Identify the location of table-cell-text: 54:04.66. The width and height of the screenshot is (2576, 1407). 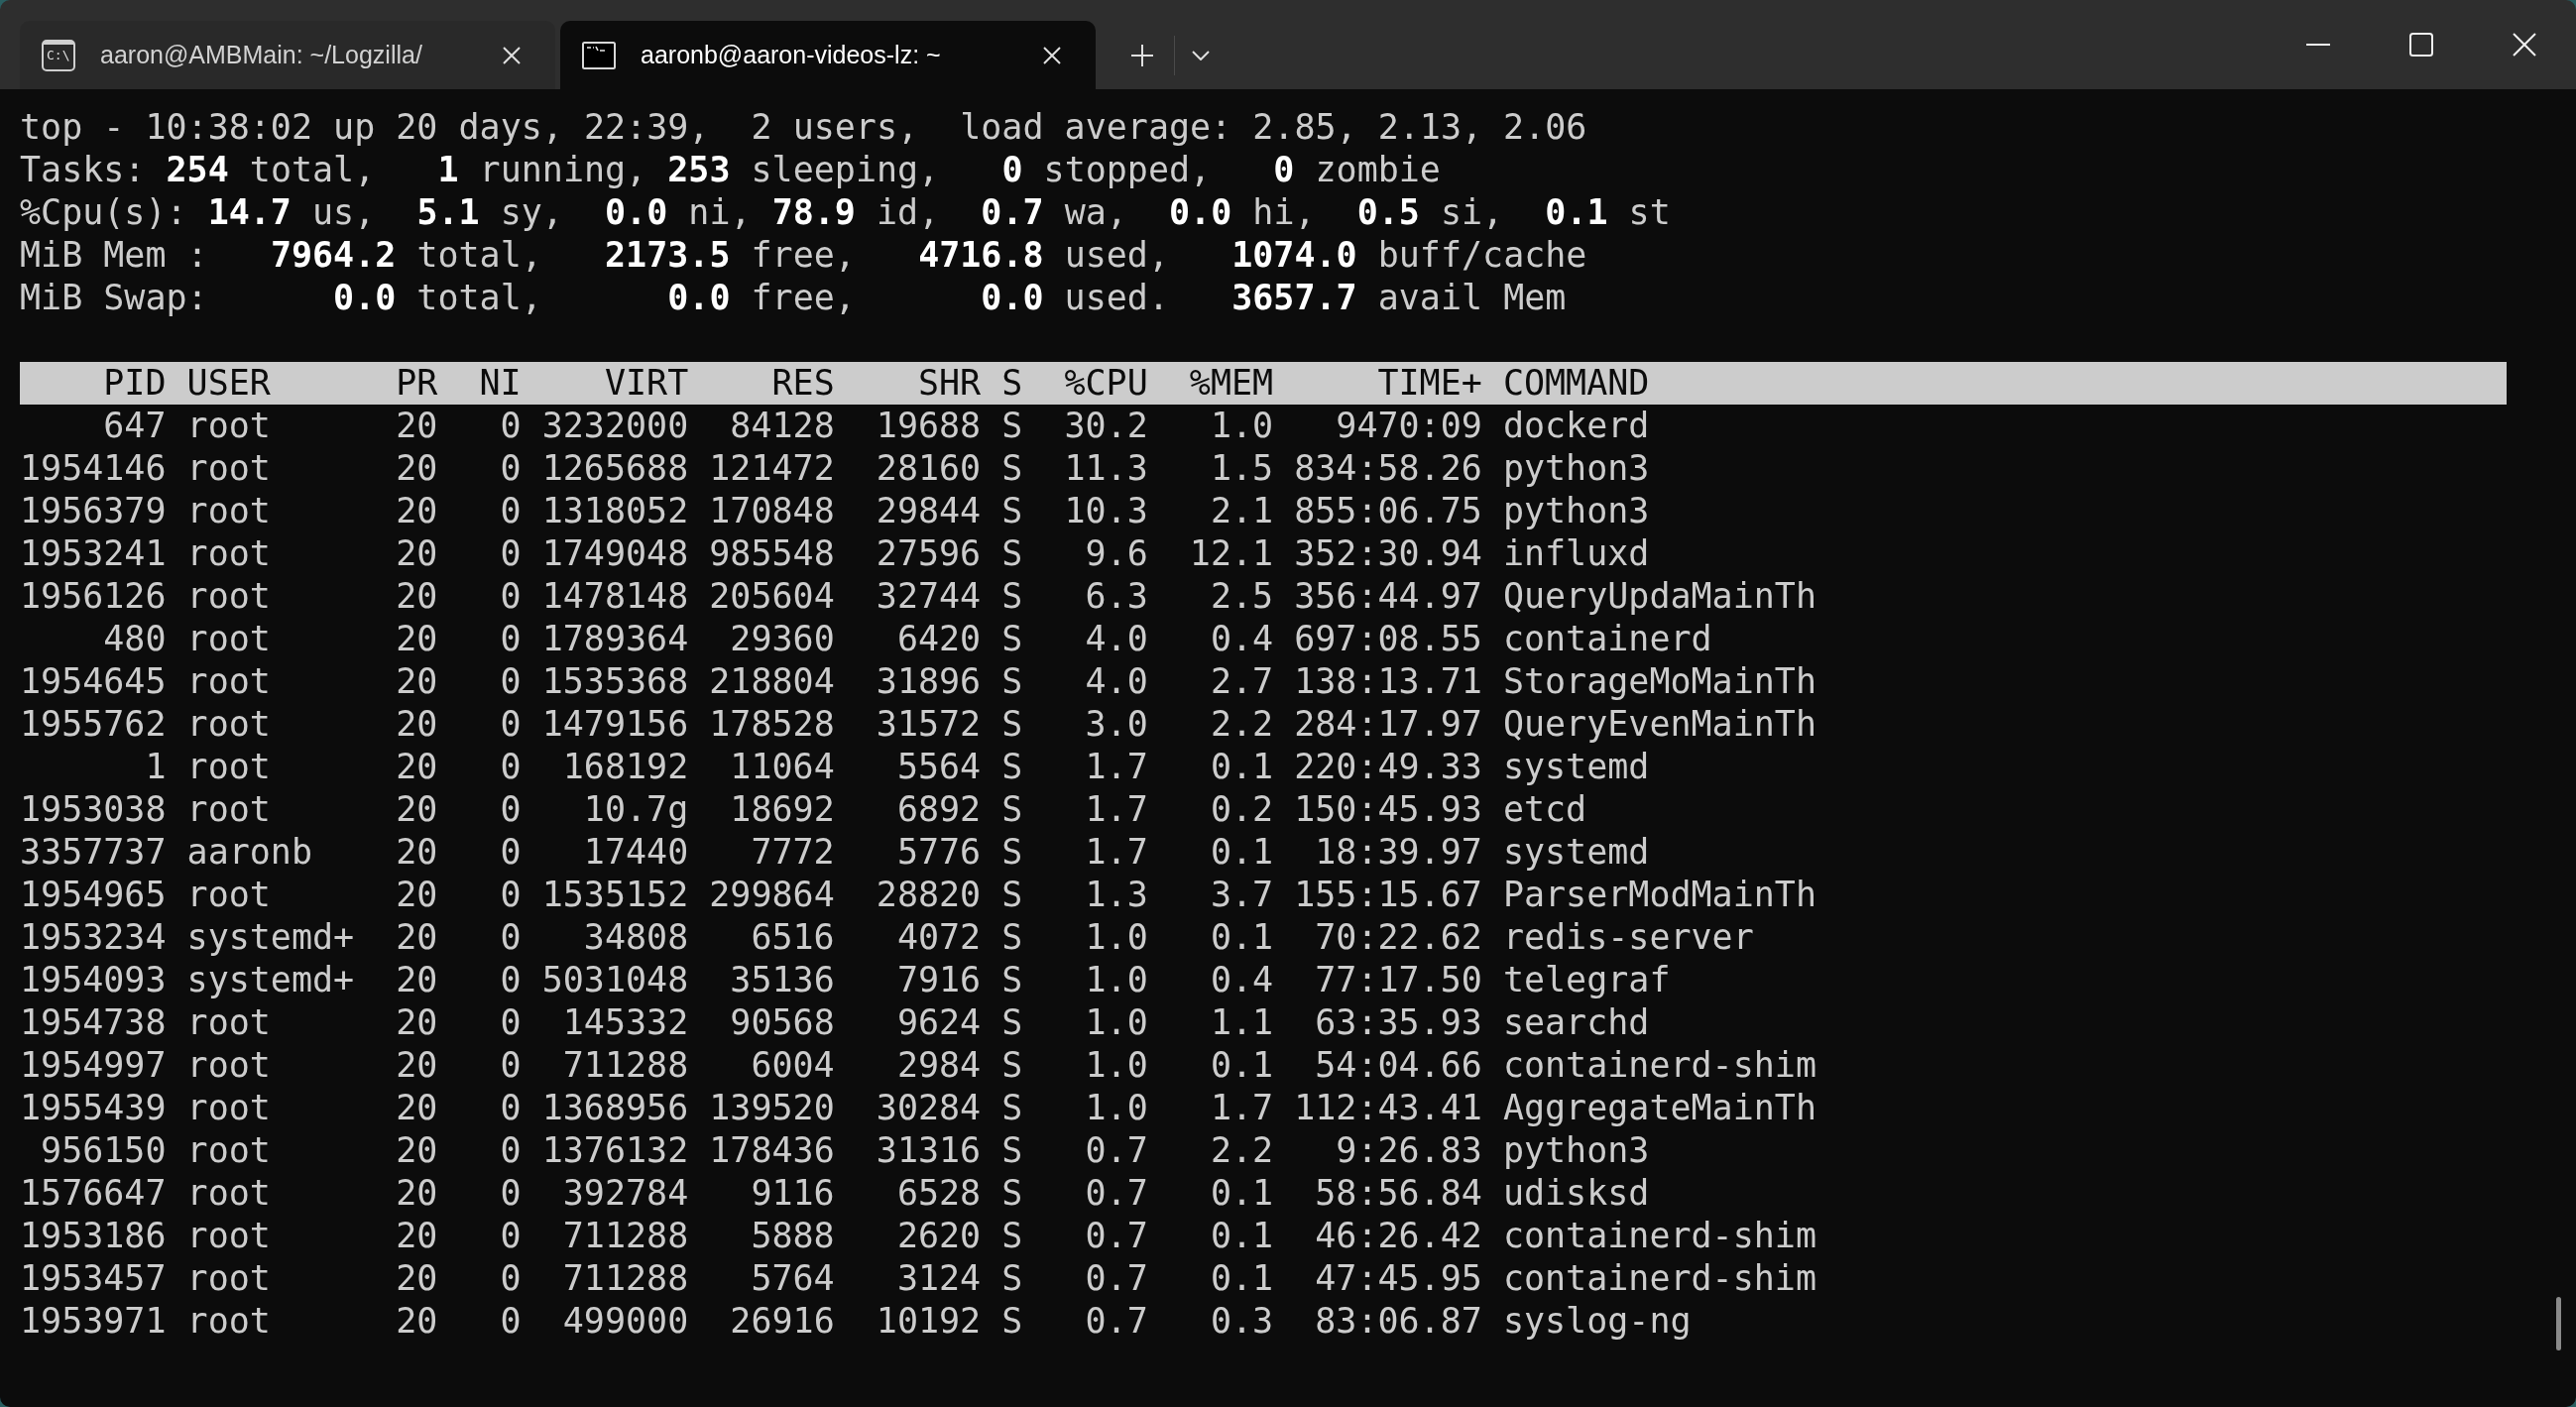
(1398, 1065).